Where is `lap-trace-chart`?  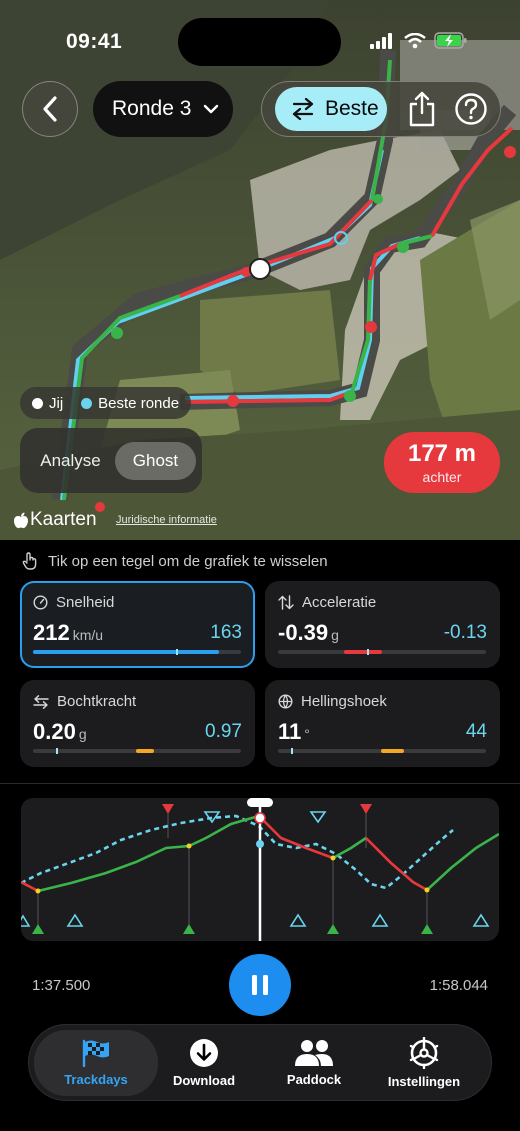 lap-trace-chart is located at coordinates (260, 869).